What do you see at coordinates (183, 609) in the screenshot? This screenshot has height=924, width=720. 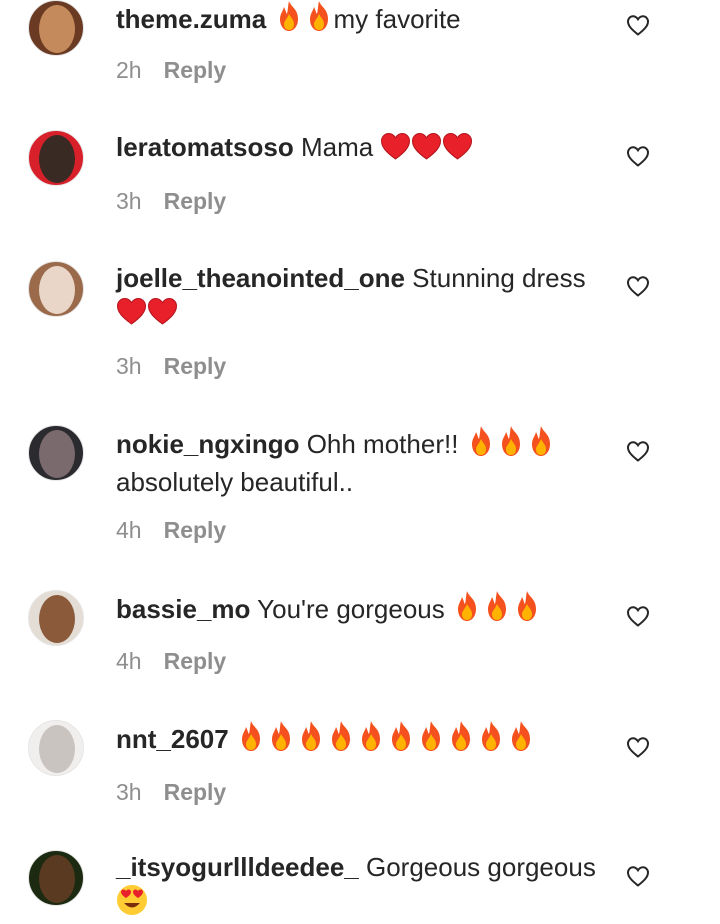 I see `comment-username: bassie_mo` at bounding box center [183, 609].